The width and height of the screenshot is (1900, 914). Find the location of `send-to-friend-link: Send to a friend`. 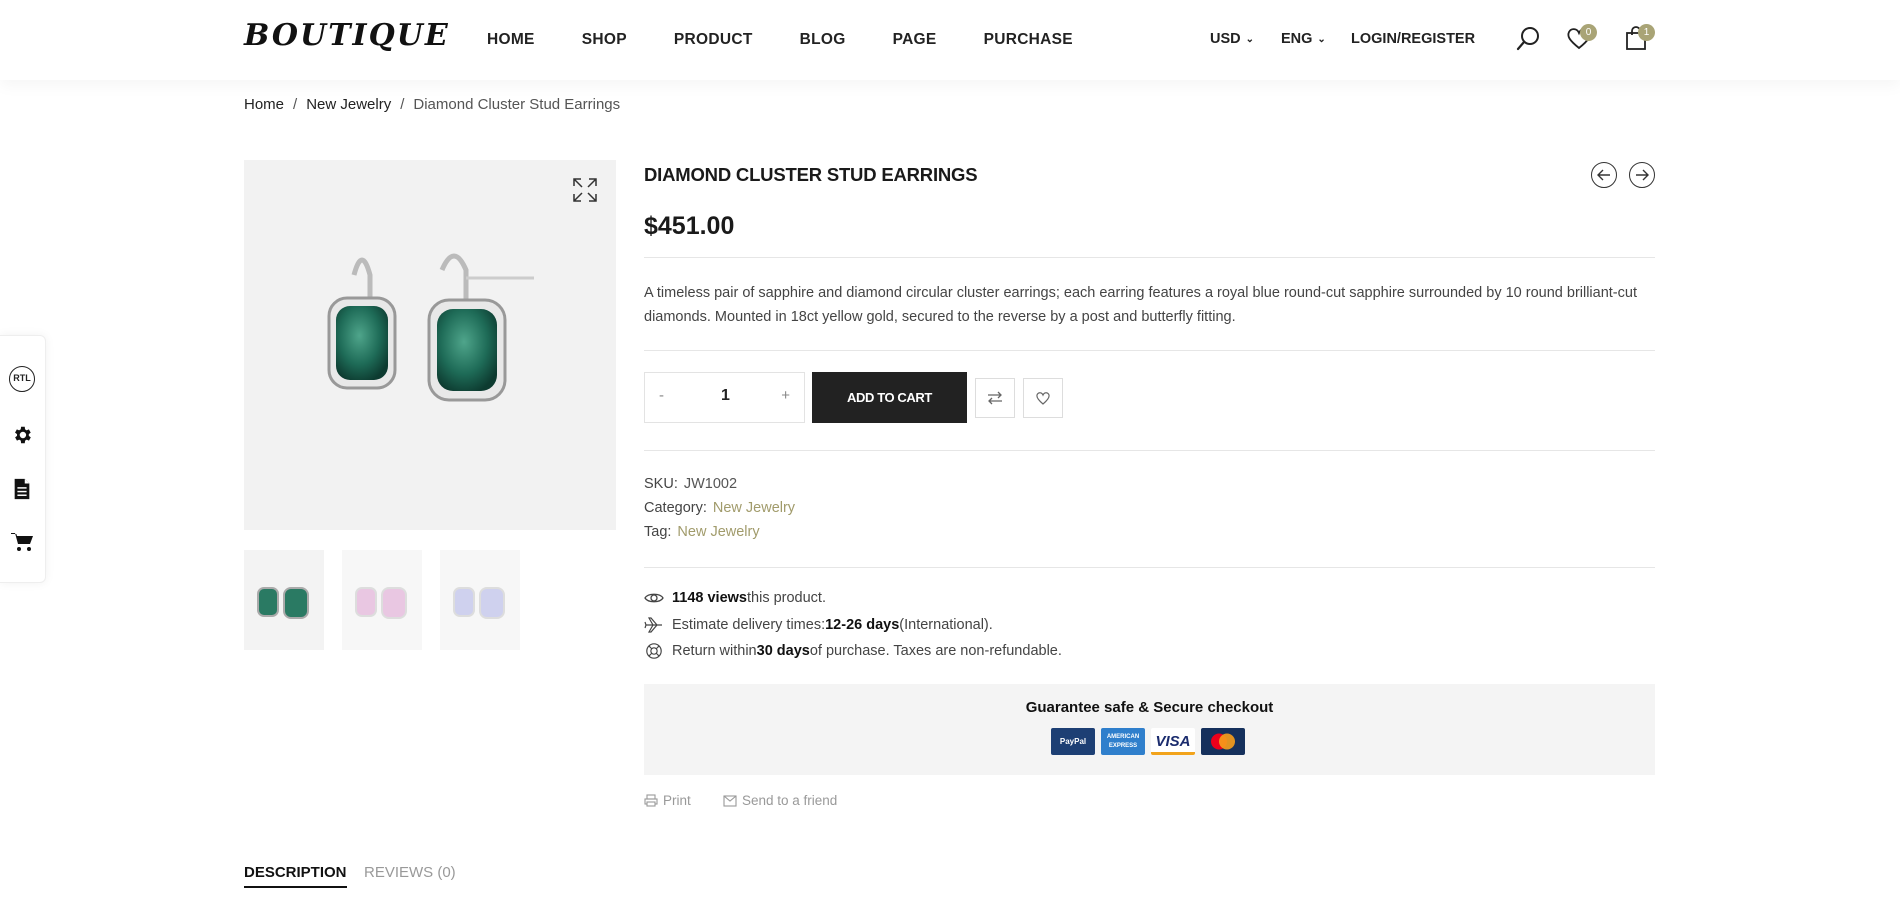

send-to-friend-link: Send to a friend is located at coordinates (780, 800).